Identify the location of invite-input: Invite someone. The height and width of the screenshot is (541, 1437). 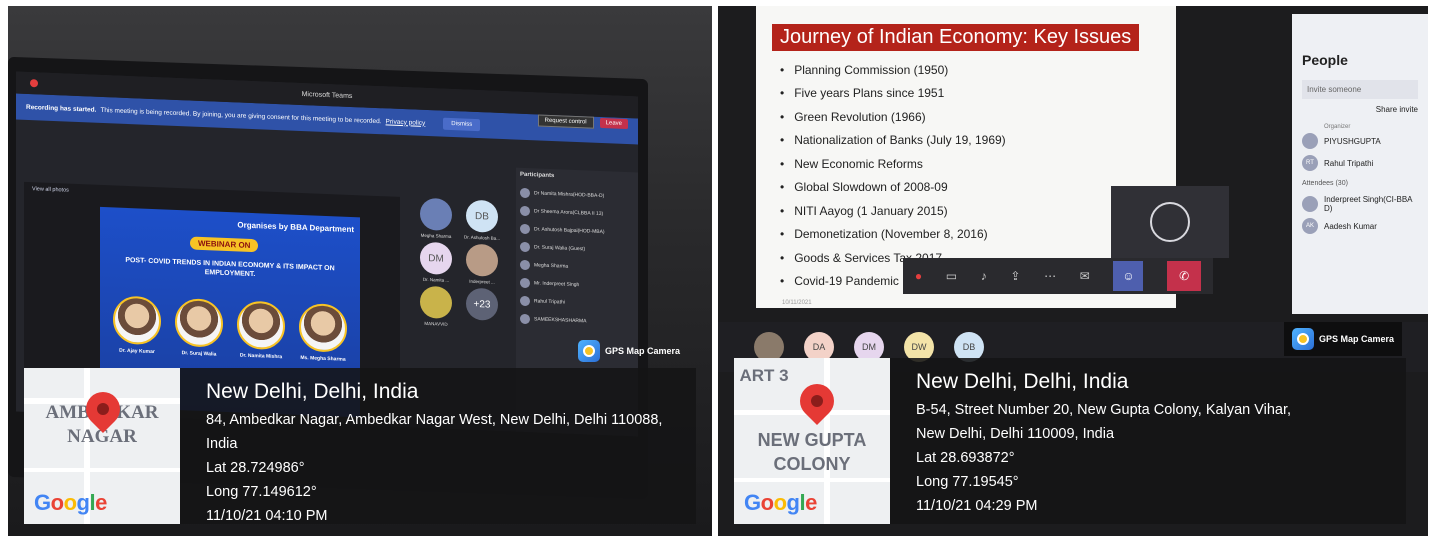
(1360, 89).